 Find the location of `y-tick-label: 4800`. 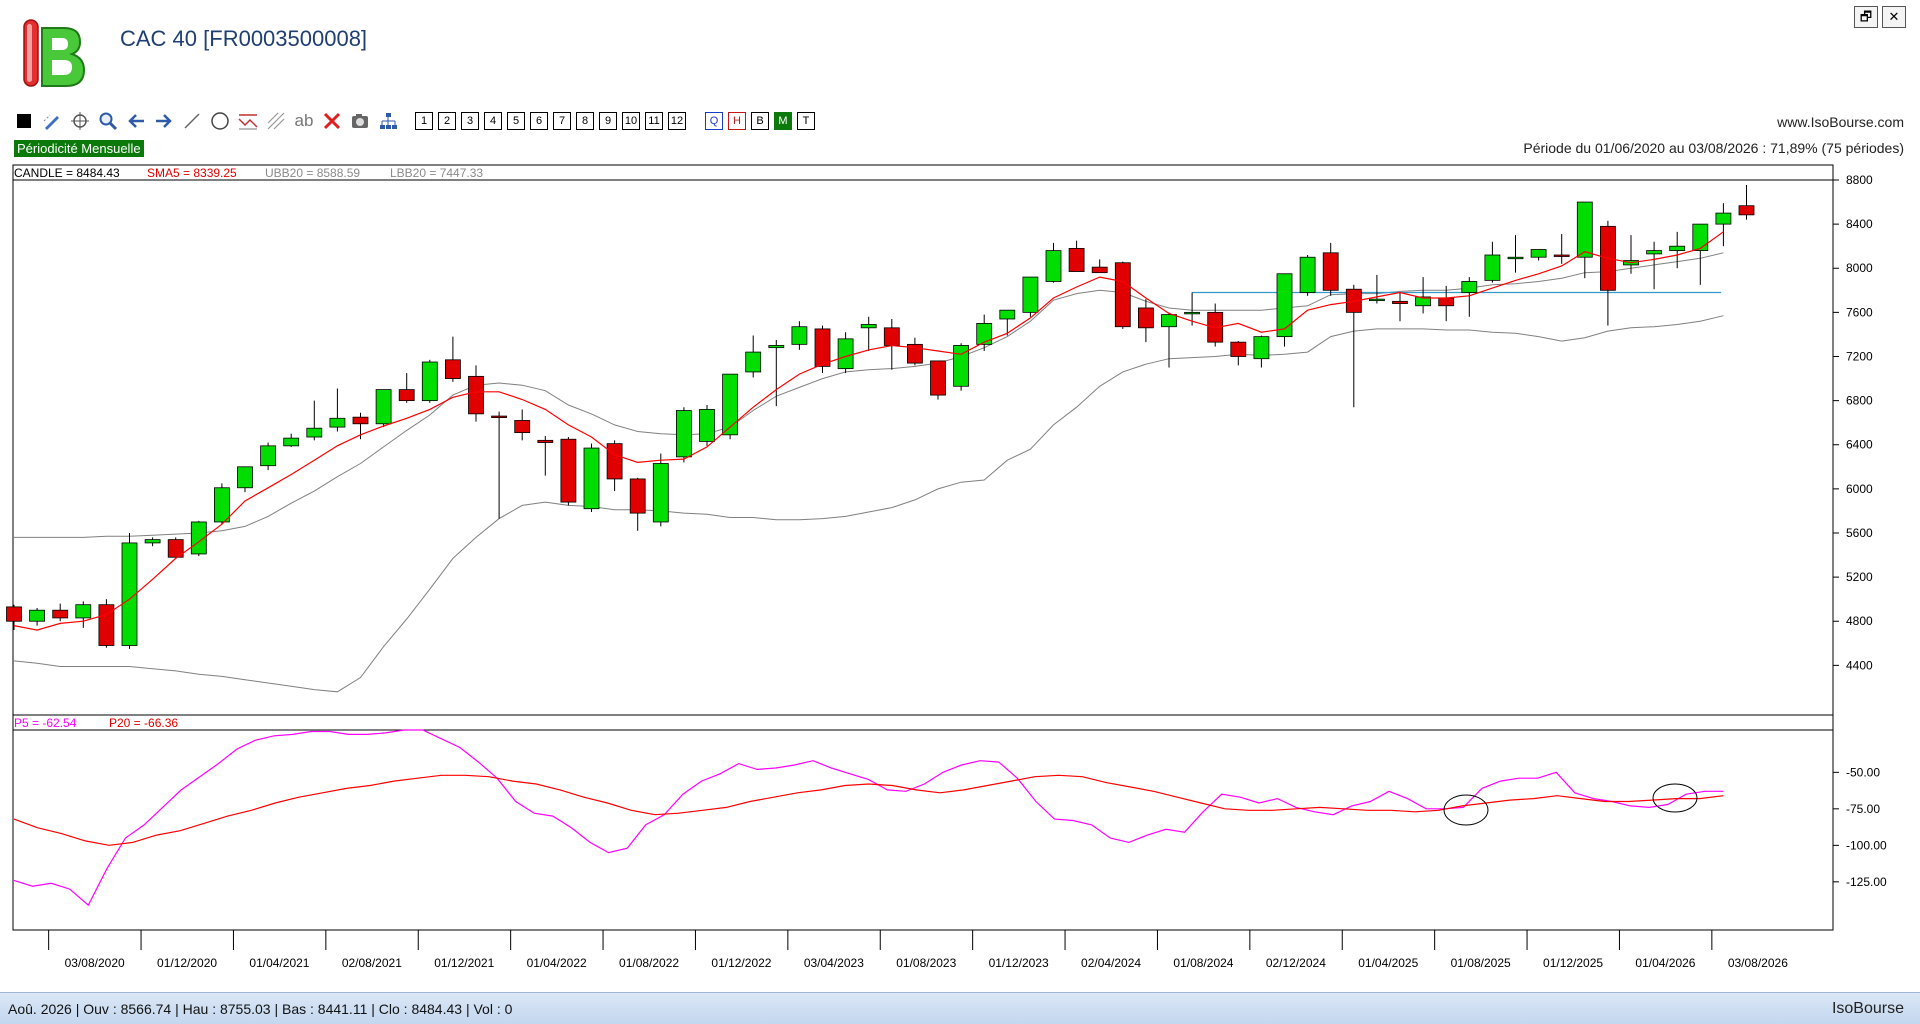

y-tick-label: 4800 is located at coordinates (1859, 621).